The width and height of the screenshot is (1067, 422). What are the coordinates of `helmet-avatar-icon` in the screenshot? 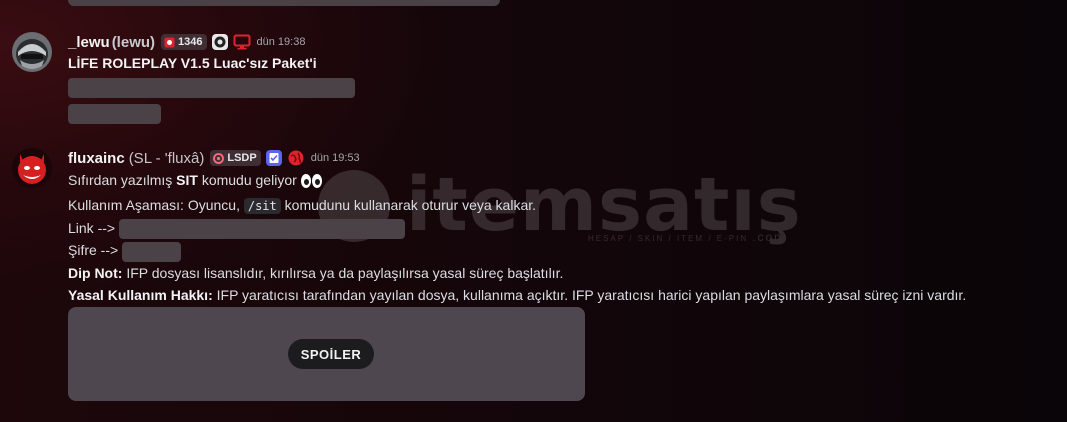 It's located at (32, 52).